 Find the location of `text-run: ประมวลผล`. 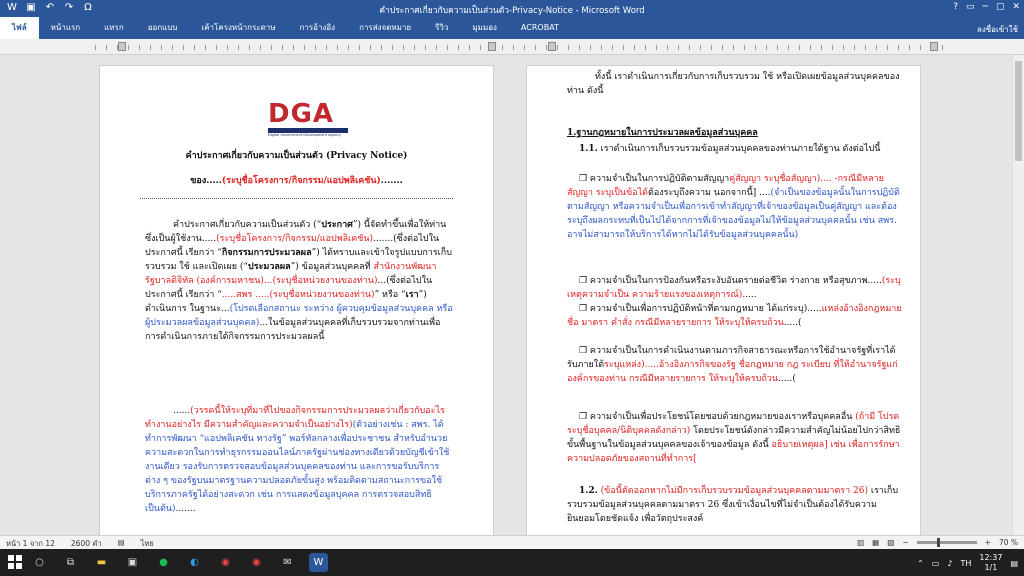

text-run: ประมวลผล is located at coordinates (269, 267).